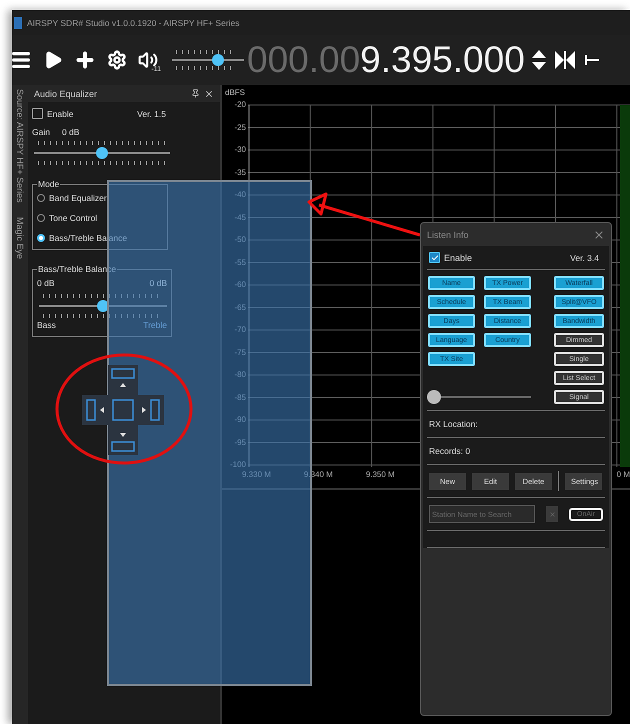 This screenshot has width=630, height=724. Describe the element at coordinates (71, 132) in the screenshot. I see `gain-value: 0 dB` at that location.